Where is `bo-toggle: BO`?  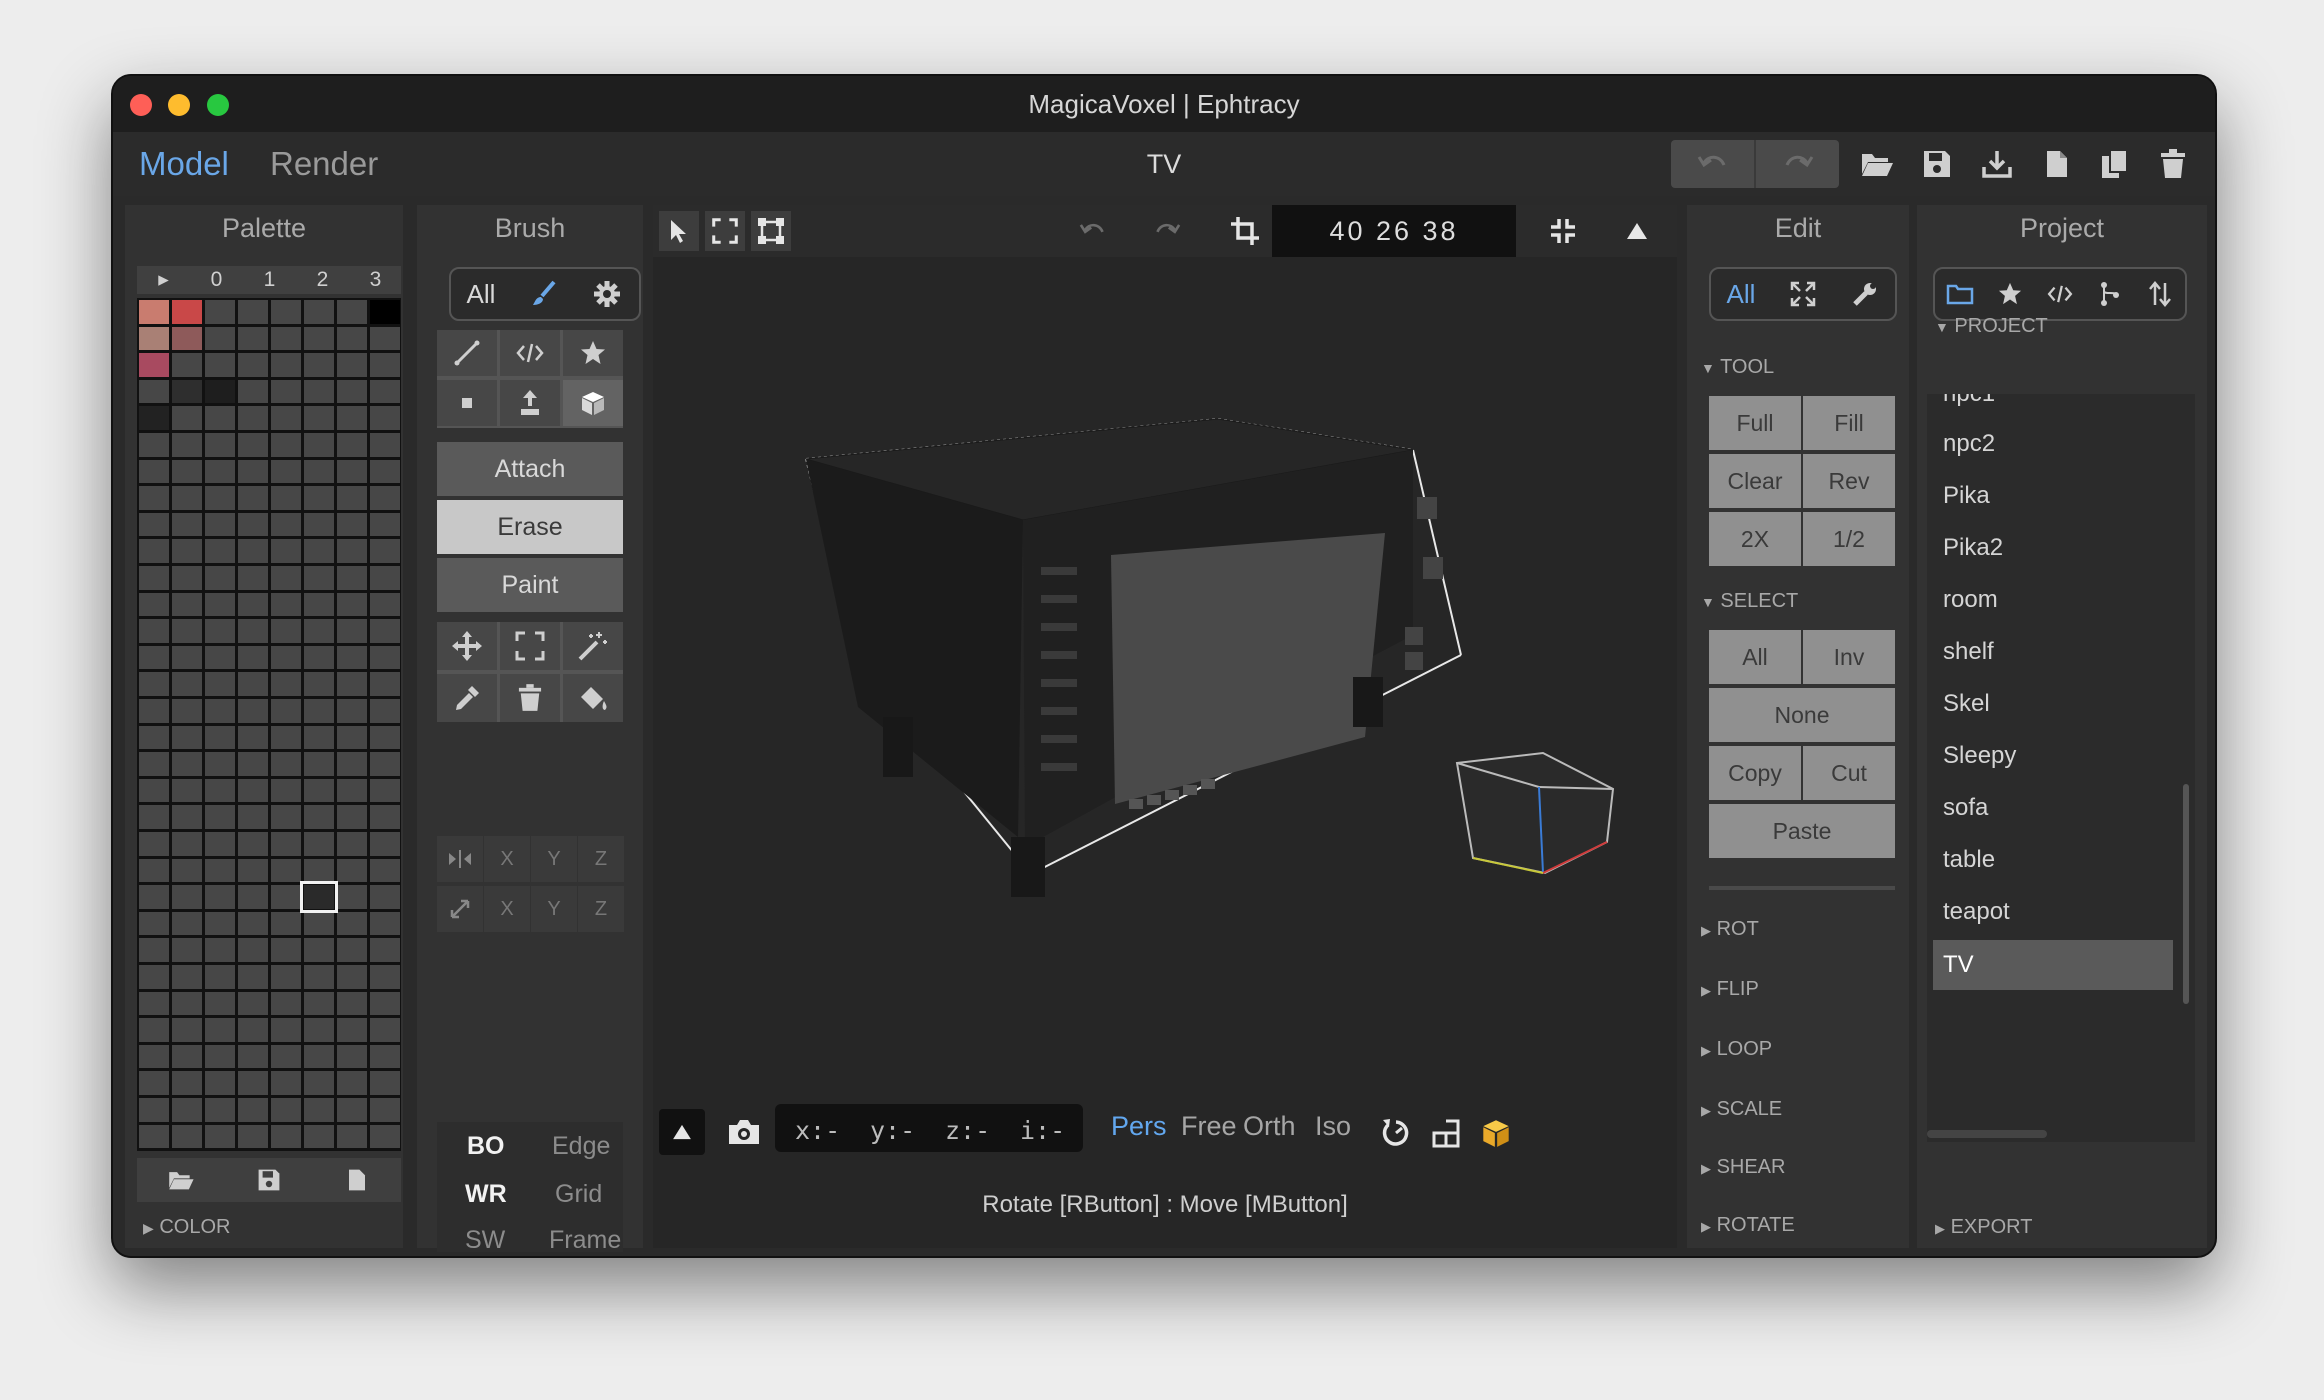
bo-toggle: BO is located at coordinates (486, 1146).